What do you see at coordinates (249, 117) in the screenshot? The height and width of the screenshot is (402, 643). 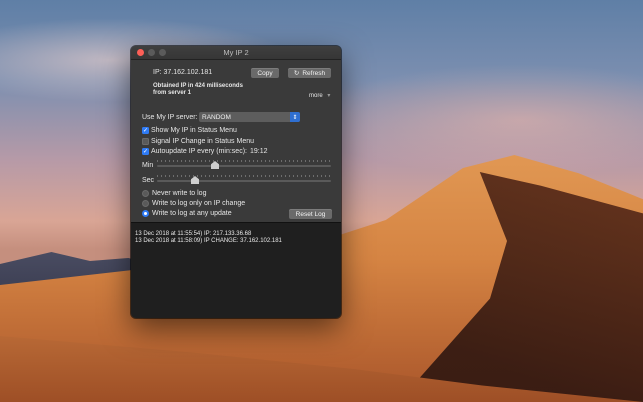 I see `server-select: RANDOM ⇕` at bounding box center [249, 117].